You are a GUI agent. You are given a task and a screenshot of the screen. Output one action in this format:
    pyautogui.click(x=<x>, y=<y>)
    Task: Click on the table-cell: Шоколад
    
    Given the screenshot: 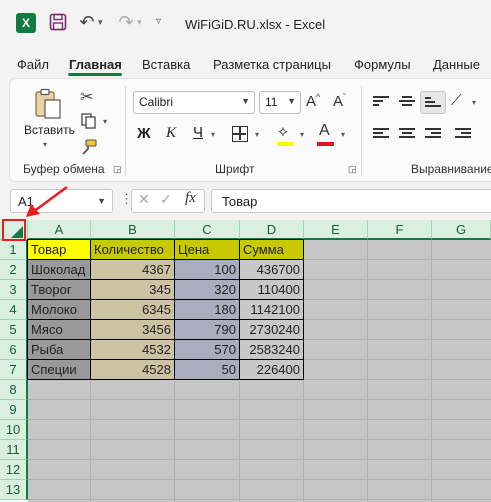 What is the action you would take?
    pyautogui.click(x=59, y=269)
    